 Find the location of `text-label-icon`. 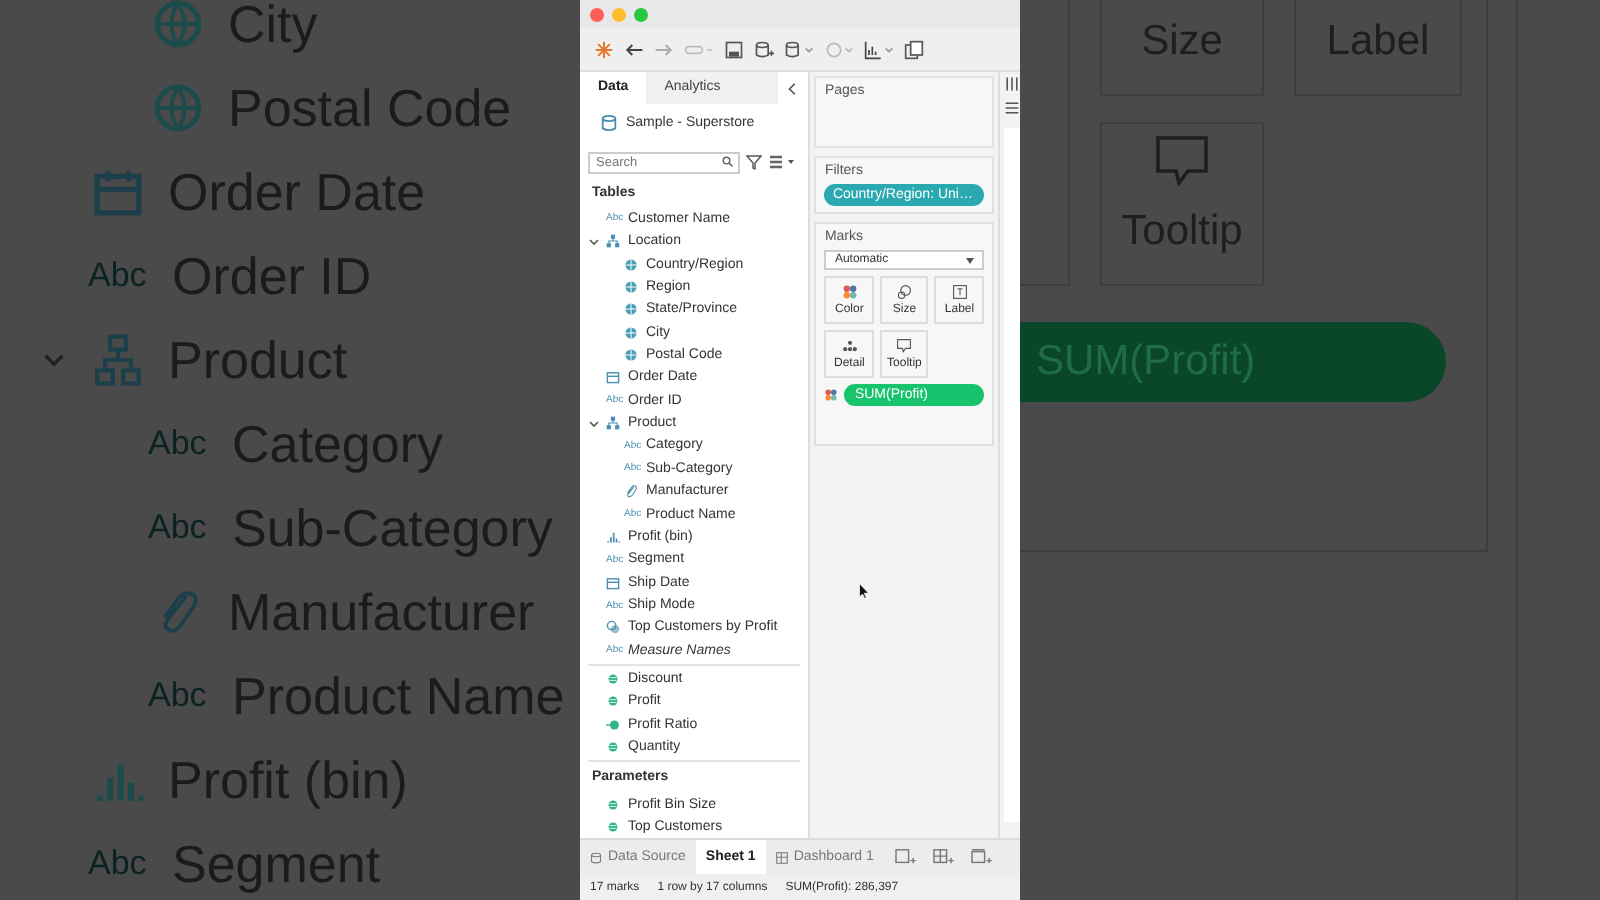

text-label-icon is located at coordinates (959, 292).